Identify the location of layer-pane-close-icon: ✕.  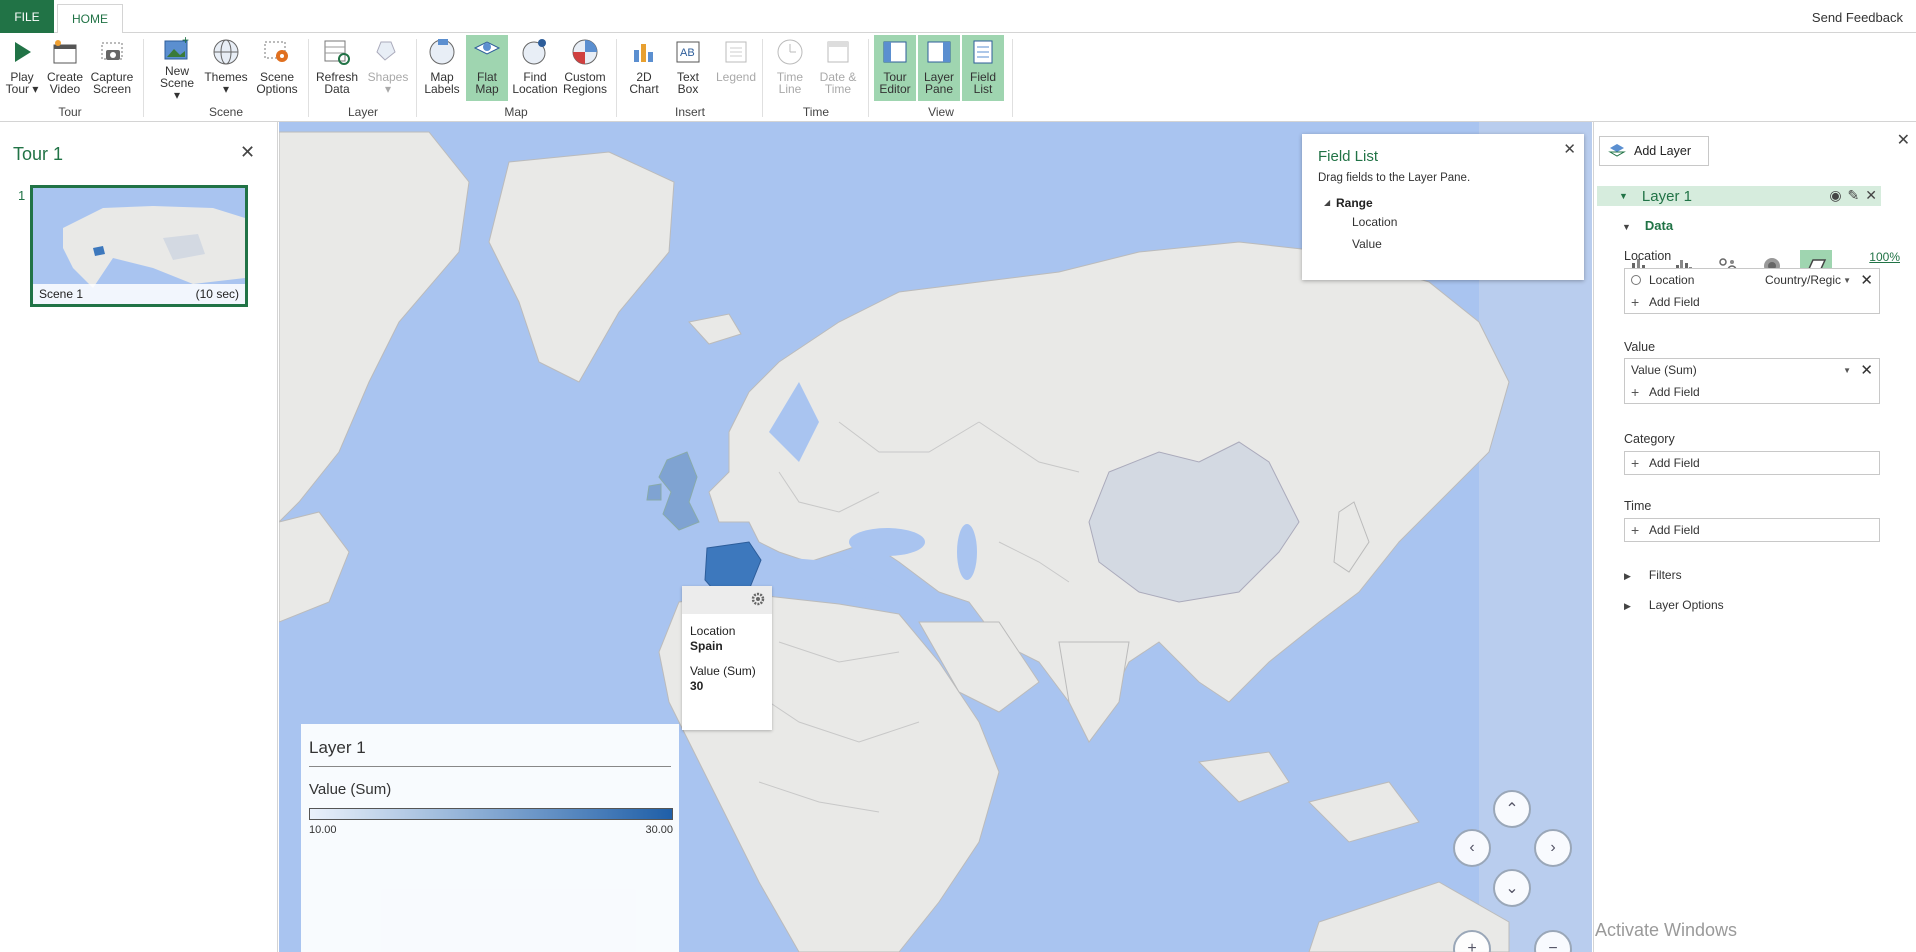
(1903, 140).